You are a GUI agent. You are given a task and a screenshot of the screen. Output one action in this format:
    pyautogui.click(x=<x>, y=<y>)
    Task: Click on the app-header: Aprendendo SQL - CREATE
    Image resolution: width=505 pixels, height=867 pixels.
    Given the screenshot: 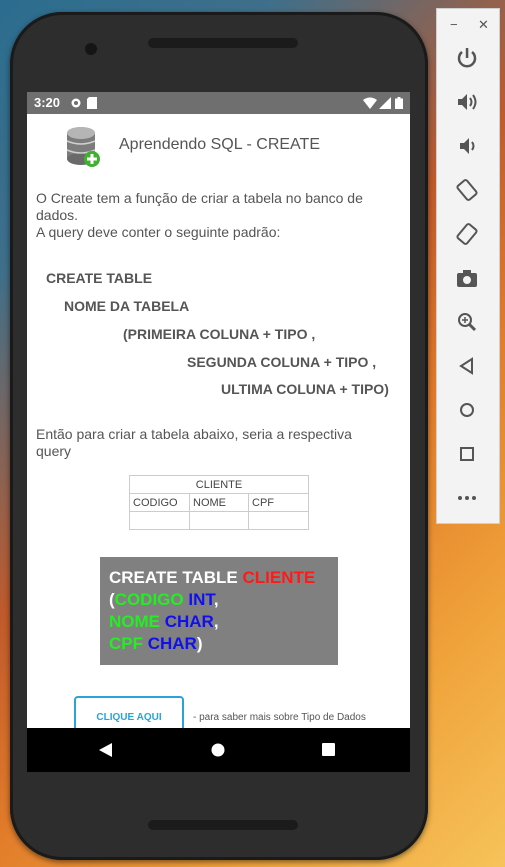 What is the action you would take?
    pyautogui.click(x=218, y=141)
    